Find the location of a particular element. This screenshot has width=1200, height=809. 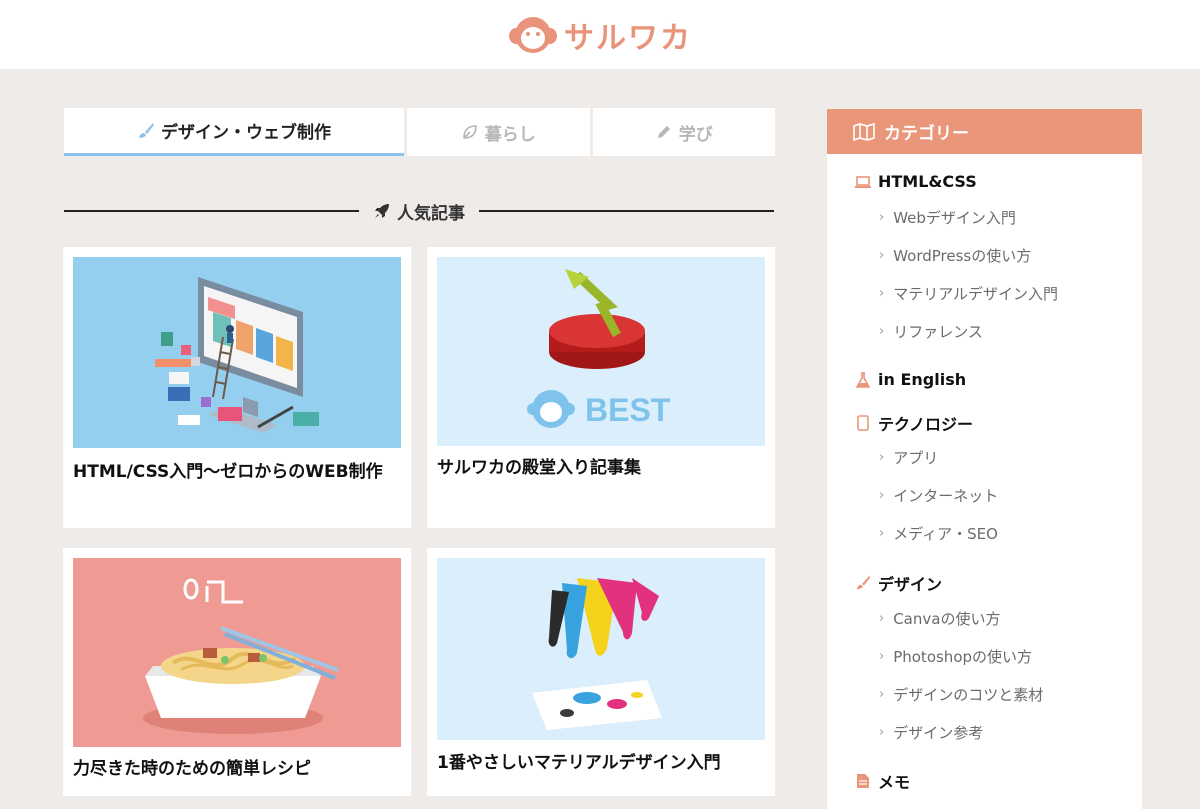

tab-label: 暮らし is located at coordinates (510, 134).